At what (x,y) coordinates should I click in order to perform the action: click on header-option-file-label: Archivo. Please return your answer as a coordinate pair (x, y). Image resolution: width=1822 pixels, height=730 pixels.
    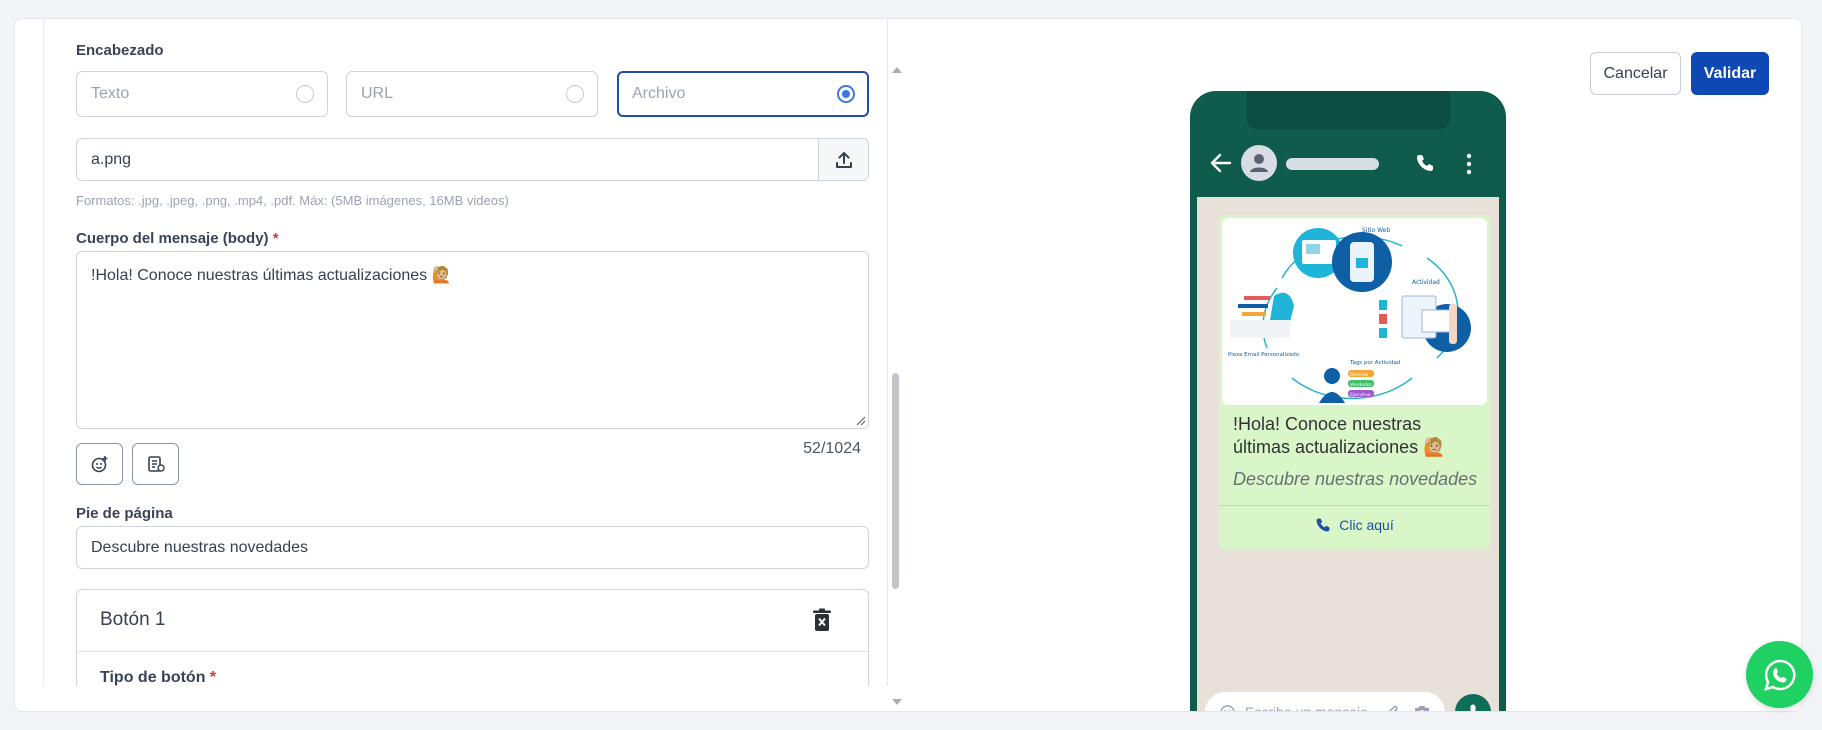
    Looking at the image, I should click on (659, 93).